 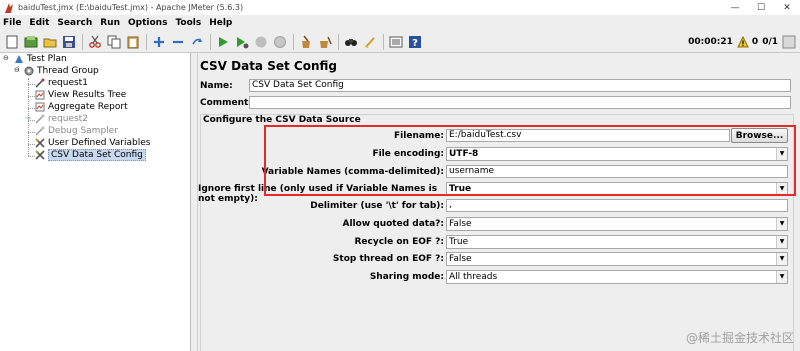 What do you see at coordinates (268, 66) in the screenshot?
I see `page-title: CSV Data Set Config` at bounding box center [268, 66].